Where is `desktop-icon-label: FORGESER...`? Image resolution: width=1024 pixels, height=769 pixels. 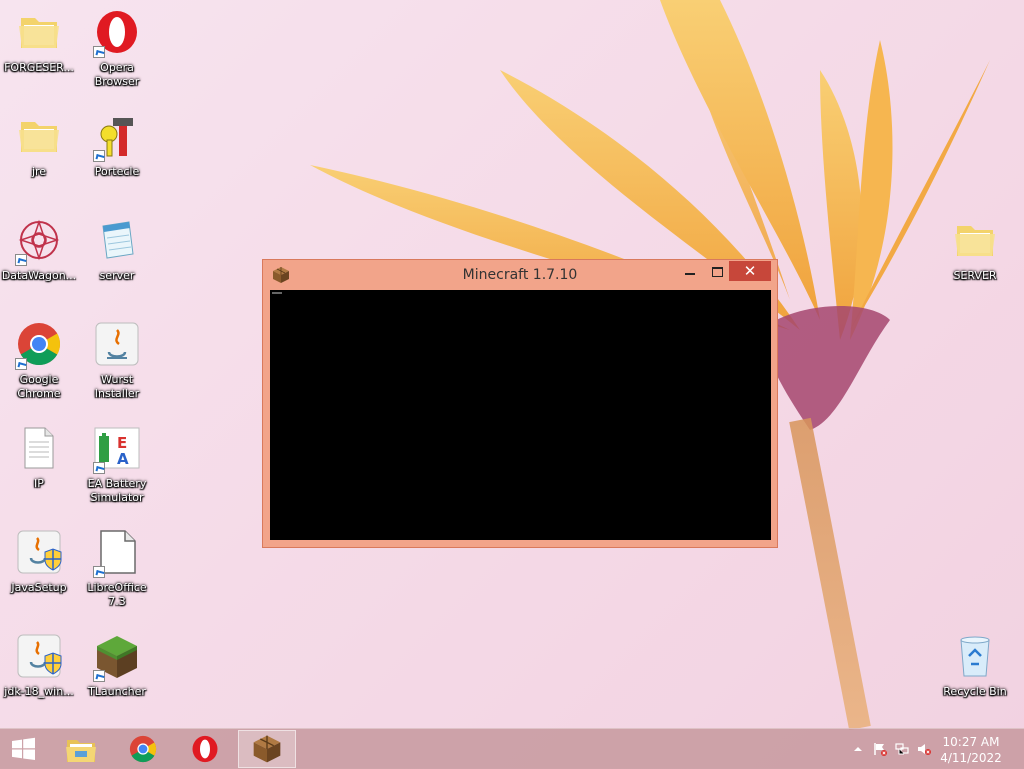
desktop-icon-label: FORGESER... is located at coordinates (39, 67).